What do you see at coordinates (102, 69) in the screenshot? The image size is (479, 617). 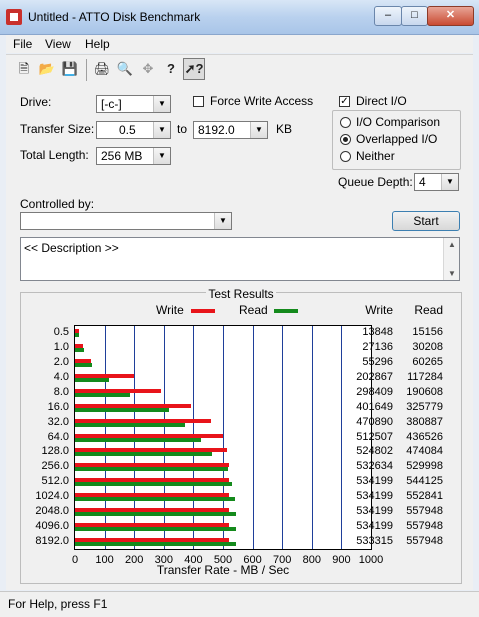 I see `print-icon: 🖨` at bounding box center [102, 69].